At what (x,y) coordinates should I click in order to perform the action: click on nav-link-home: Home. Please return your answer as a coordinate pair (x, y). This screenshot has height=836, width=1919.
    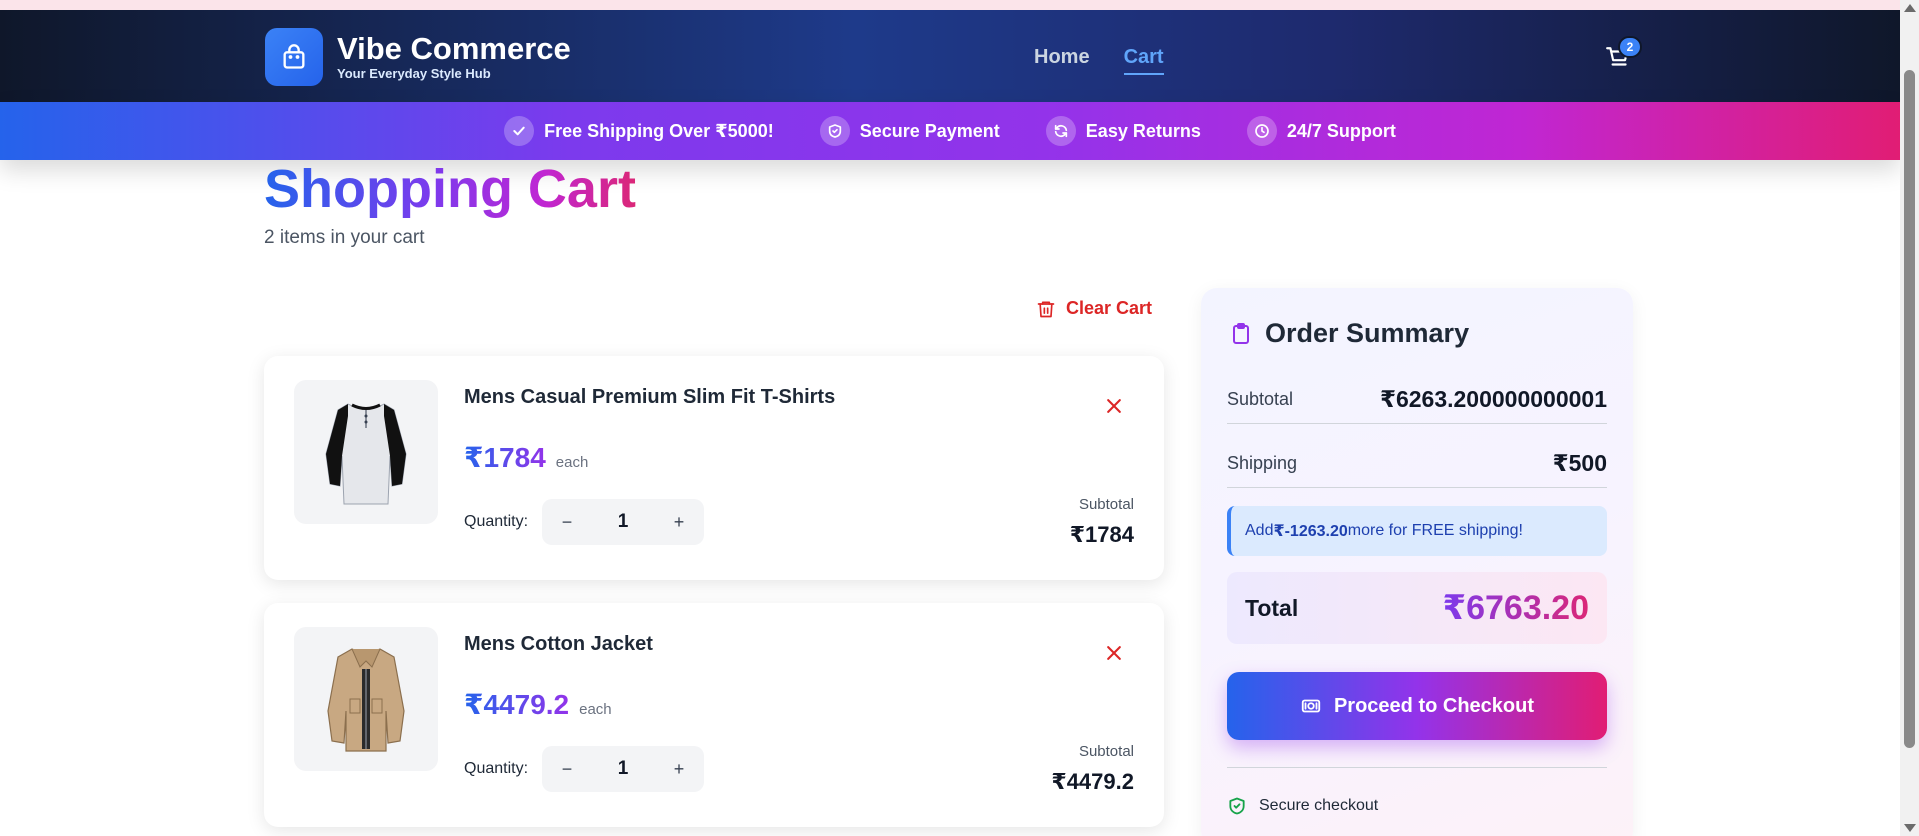
    Looking at the image, I should click on (1062, 60).